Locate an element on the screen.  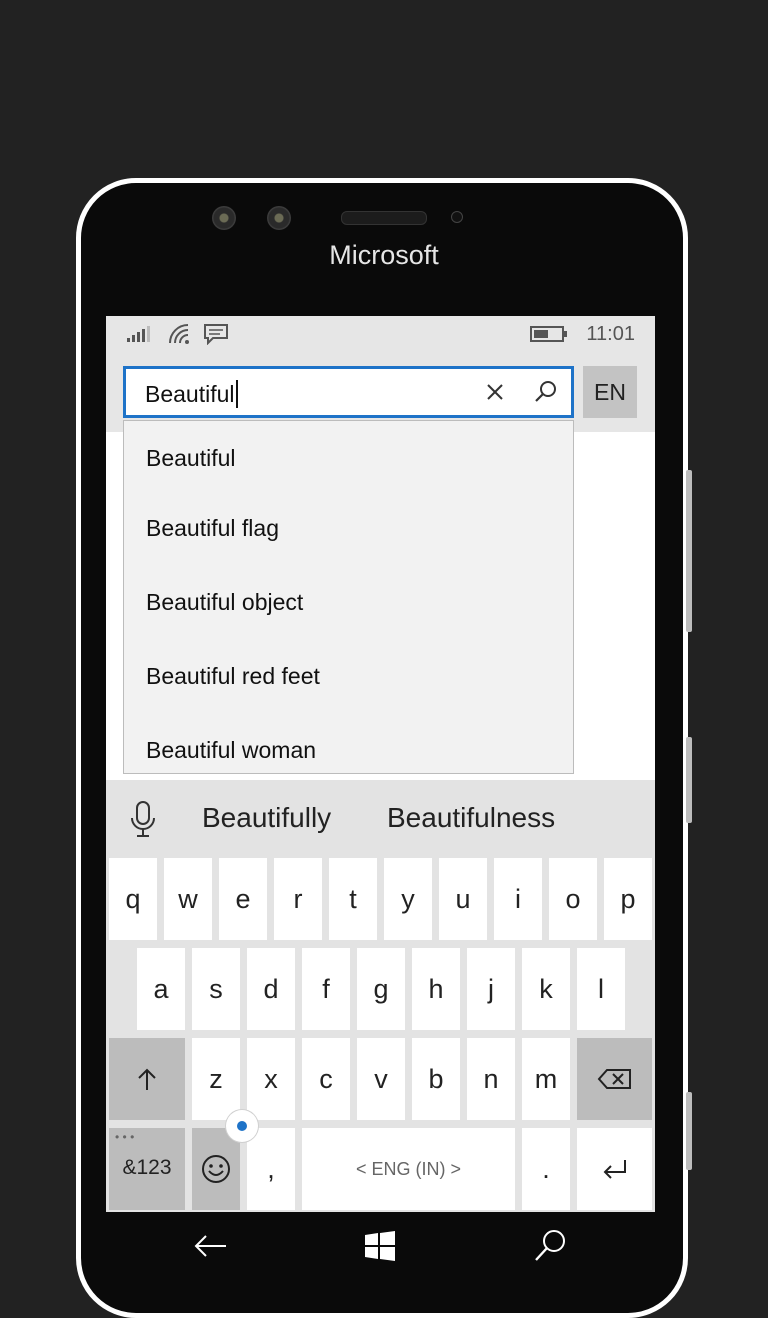
status-bar: 11:01 is located at coordinates (380, 334).